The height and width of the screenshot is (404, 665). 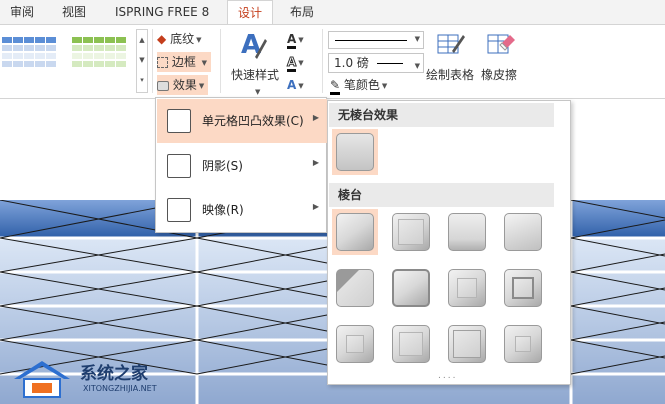 What do you see at coordinates (523, 232) in the screenshot?
I see `cool-slant-bevel-icon` at bounding box center [523, 232].